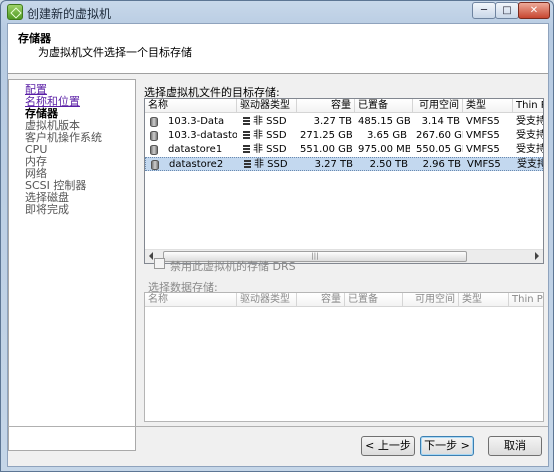 The width and height of the screenshot is (554, 472). What do you see at coordinates (233, 266) in the screenshot?
I see `storage-drs-label: 禁用此虚拟机的存储 DRS` at bounding box center [233, 266].